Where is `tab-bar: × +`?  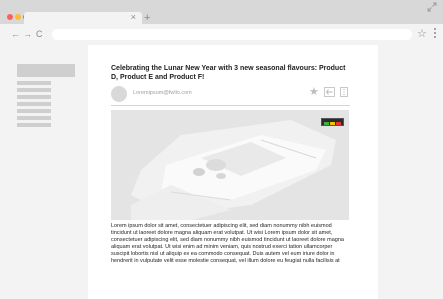 tab-bar: × + is located at coordinates (221, 12).